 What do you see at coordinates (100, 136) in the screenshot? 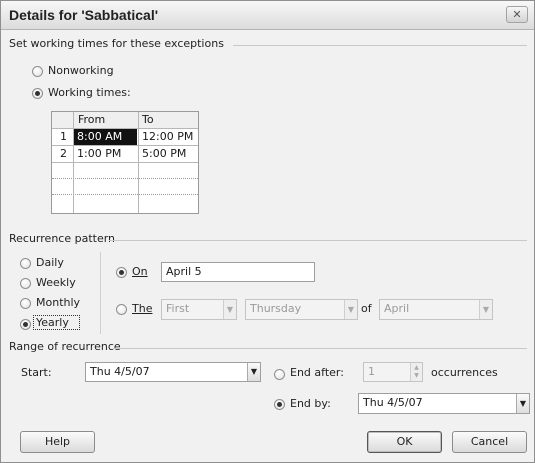
I see `from-cell: 8:00 AM` at bounding box center [100, 136].